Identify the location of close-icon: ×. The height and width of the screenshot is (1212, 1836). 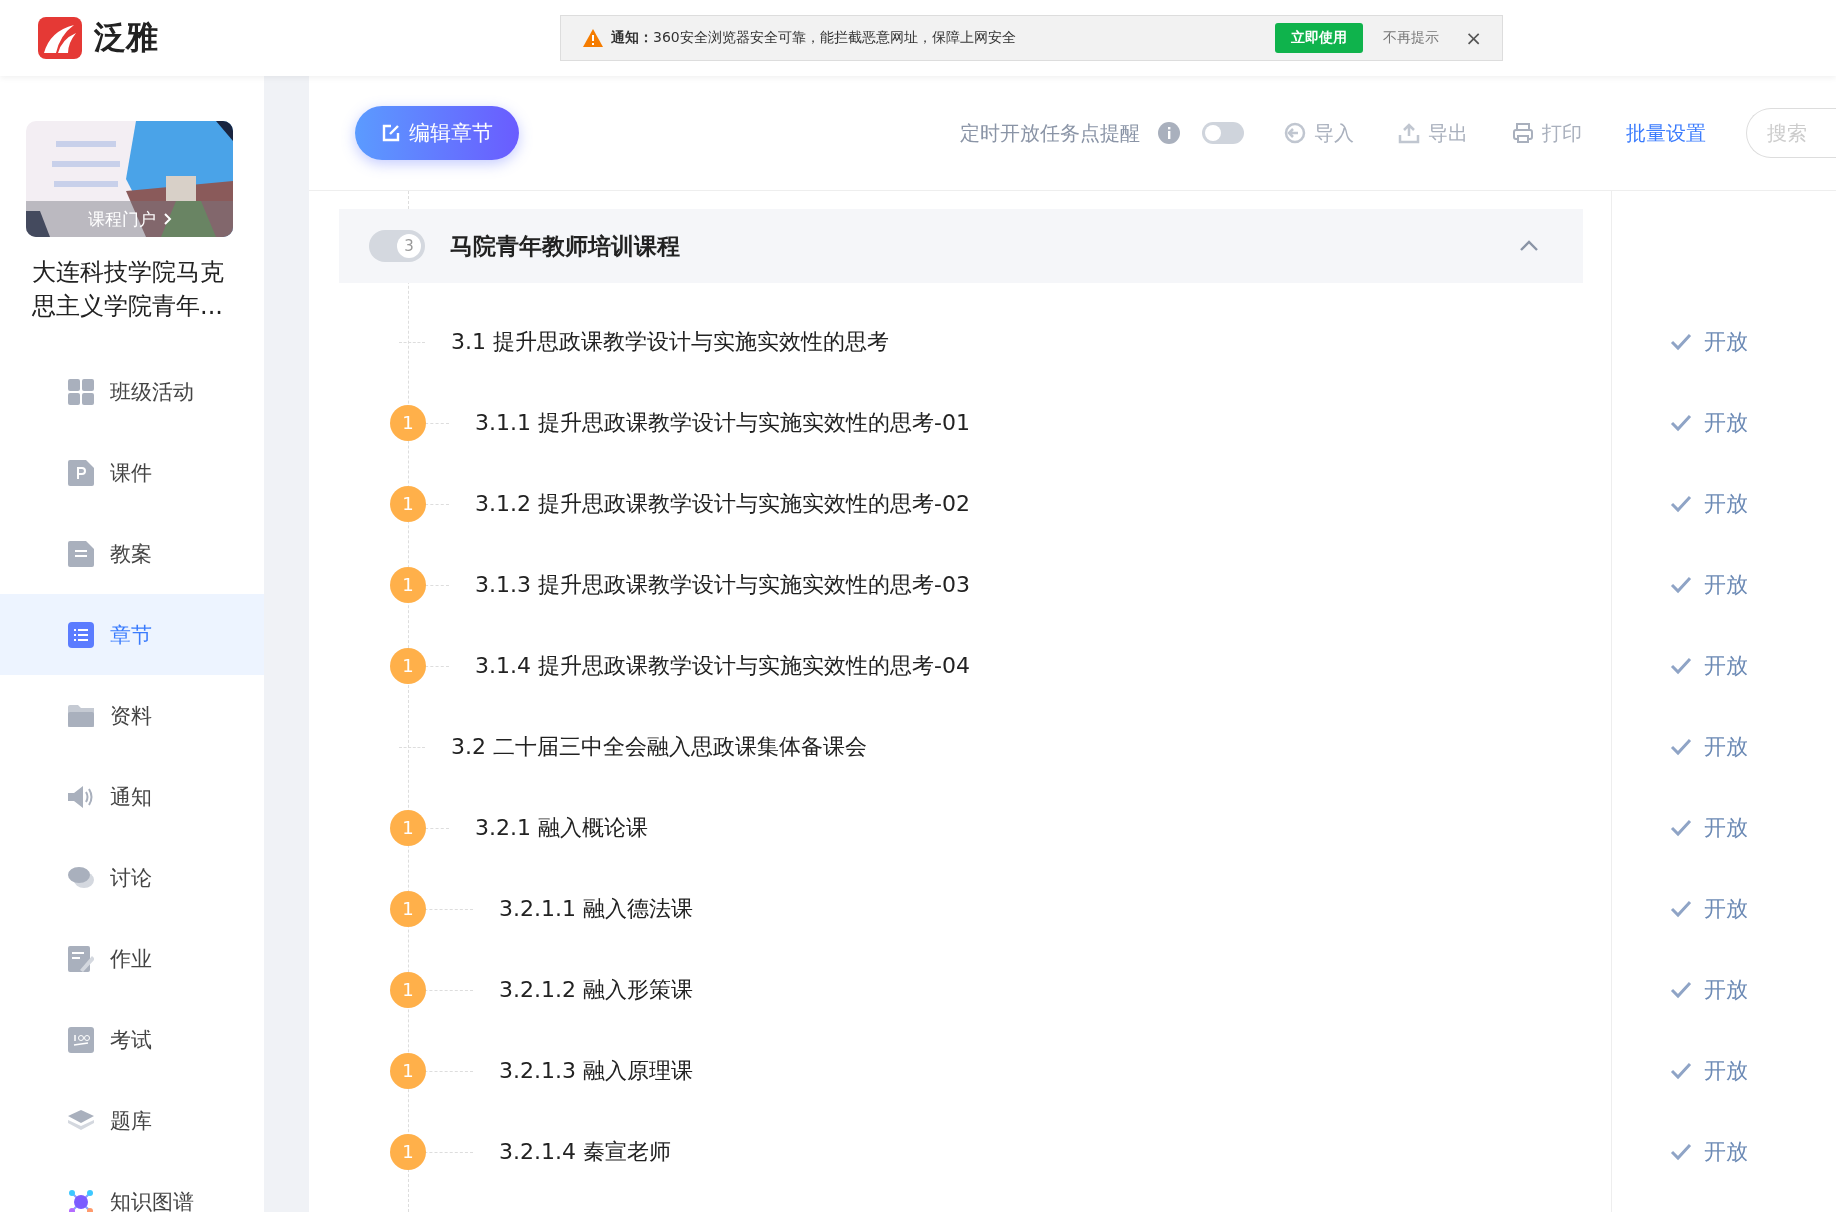
(1473, 38).